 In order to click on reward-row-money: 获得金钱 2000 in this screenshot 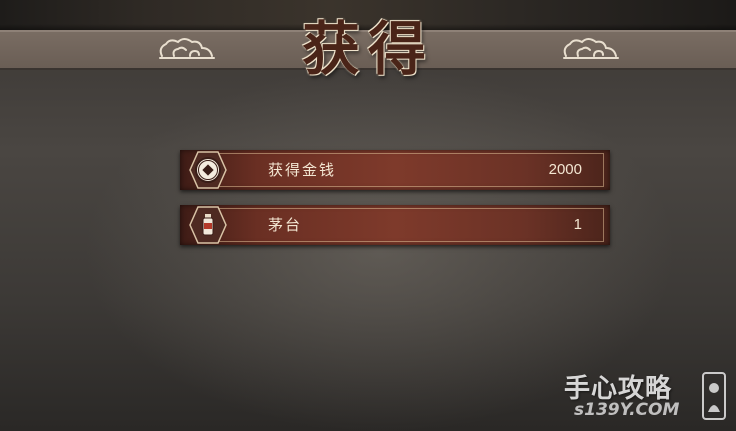, I will do `click(389, 170)`.